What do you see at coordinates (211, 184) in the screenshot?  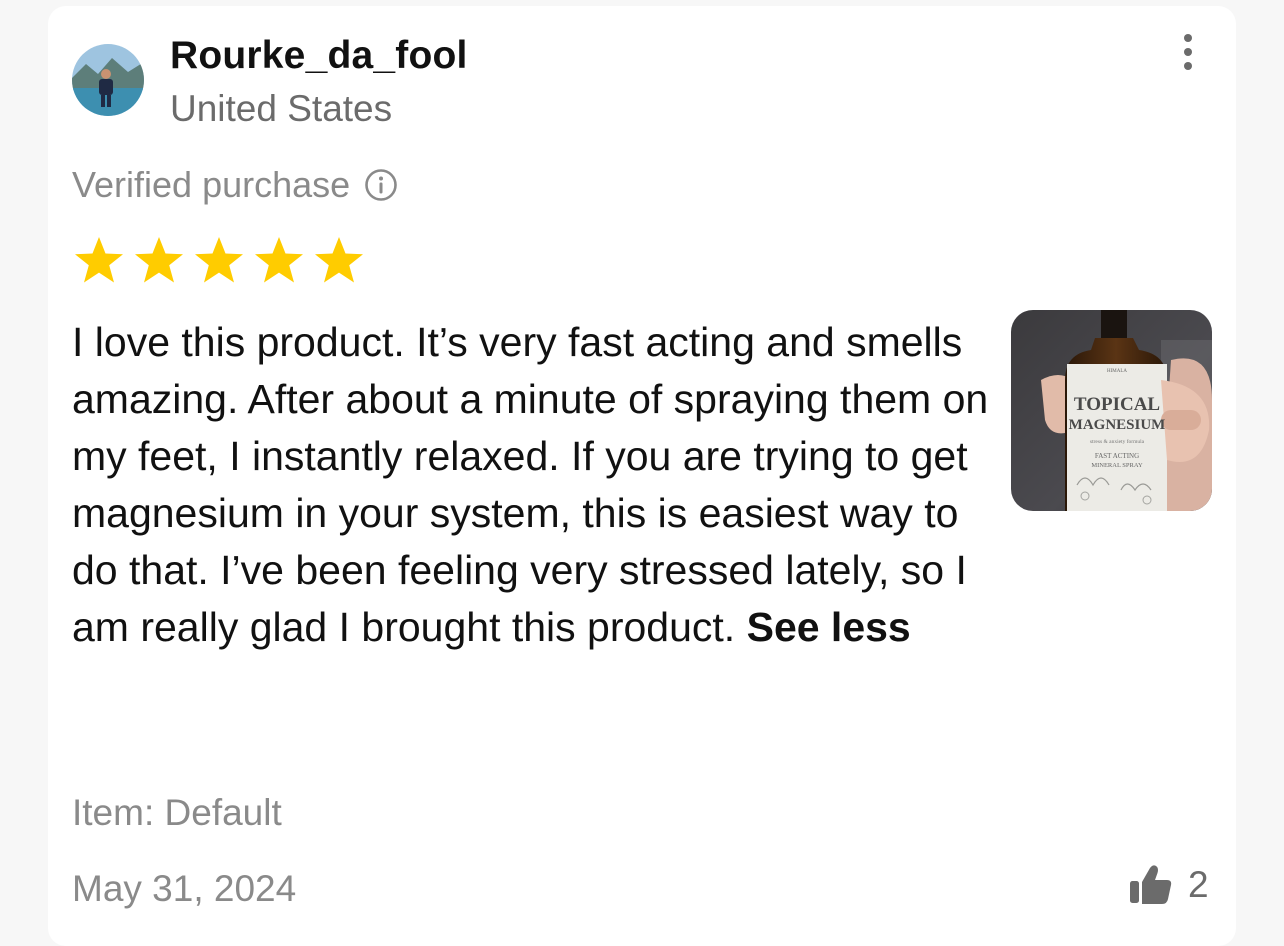 I see `verified-purchase-label: Verified purchase` at bounding box center [211, 184].